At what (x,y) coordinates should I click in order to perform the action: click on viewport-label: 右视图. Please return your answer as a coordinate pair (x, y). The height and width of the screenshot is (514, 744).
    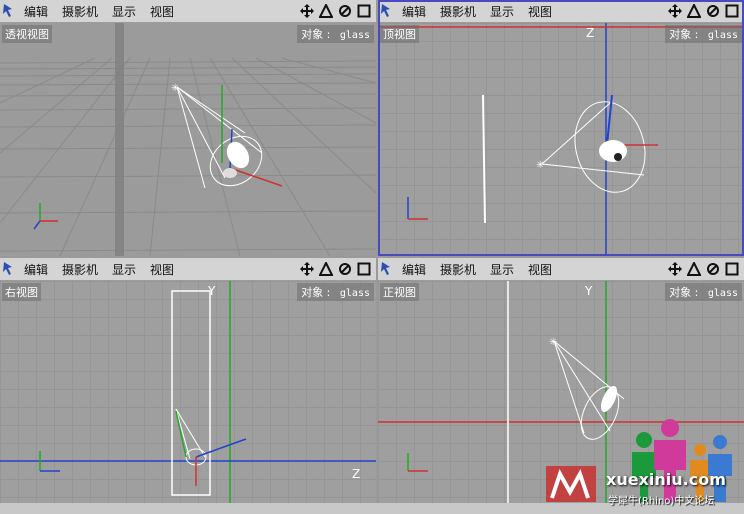
    Looking at the image, I should click on (21, 292).